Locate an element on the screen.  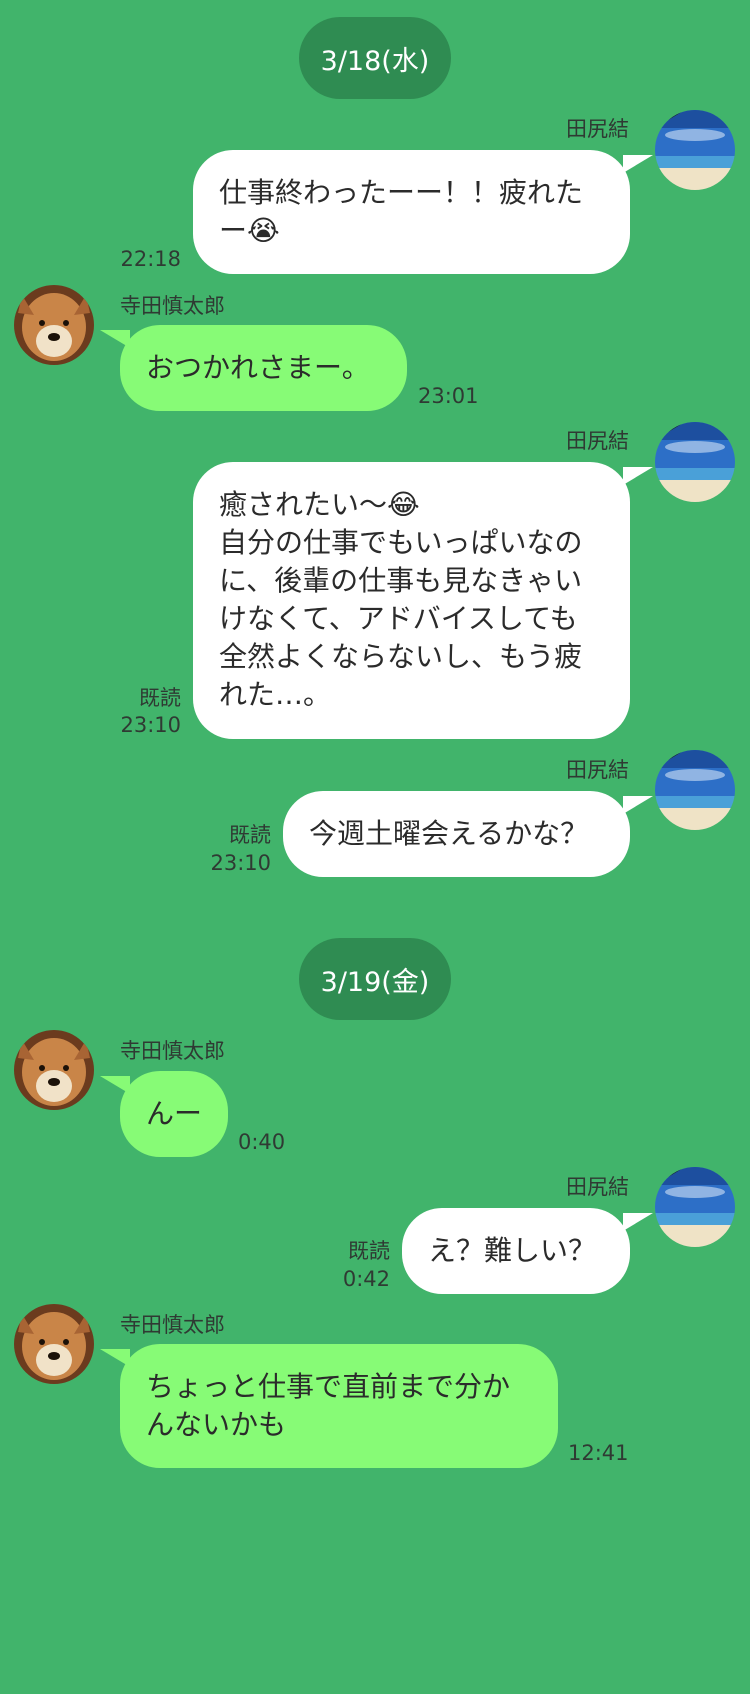
outgoing-message: え？難しい？ is located at coordinates (516, 1251).